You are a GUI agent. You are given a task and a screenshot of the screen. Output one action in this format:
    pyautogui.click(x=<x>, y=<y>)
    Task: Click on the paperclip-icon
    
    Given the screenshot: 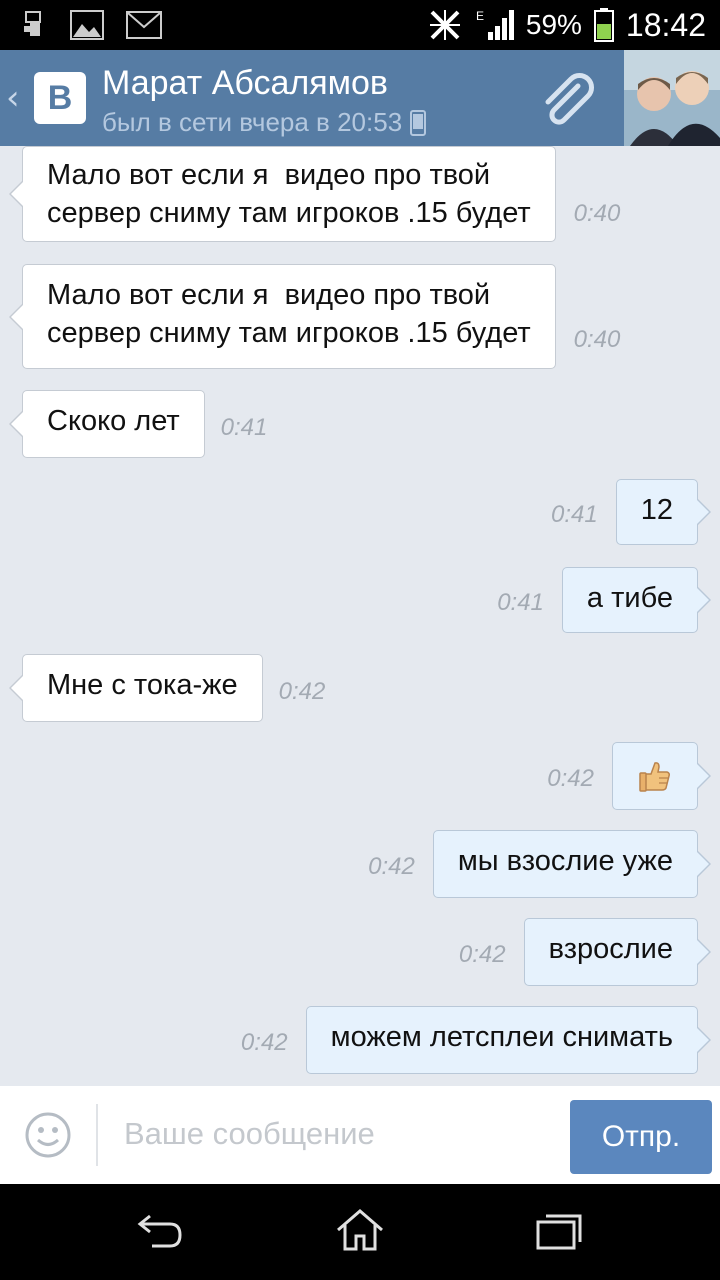 What is the action you would take?
    pyautogui.click(x=568, y=102)
    